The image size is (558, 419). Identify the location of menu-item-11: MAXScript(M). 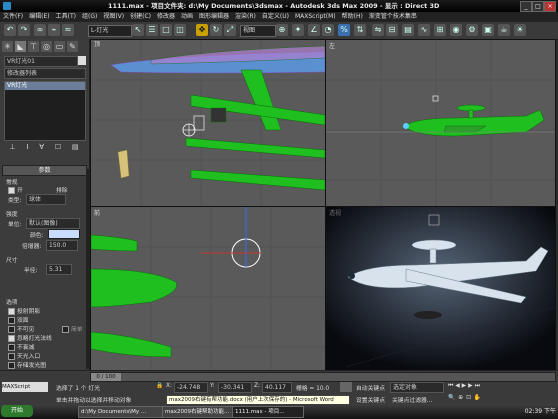
(315, 17).